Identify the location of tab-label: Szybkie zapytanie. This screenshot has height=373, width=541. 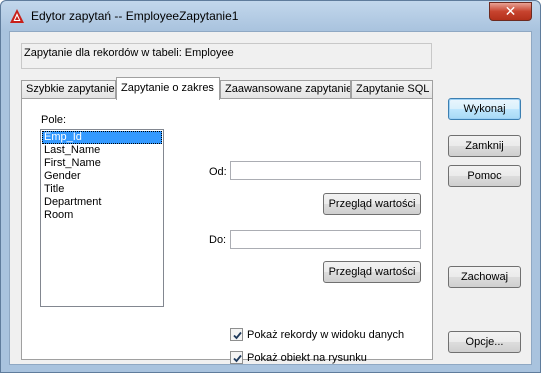
(70, 89).